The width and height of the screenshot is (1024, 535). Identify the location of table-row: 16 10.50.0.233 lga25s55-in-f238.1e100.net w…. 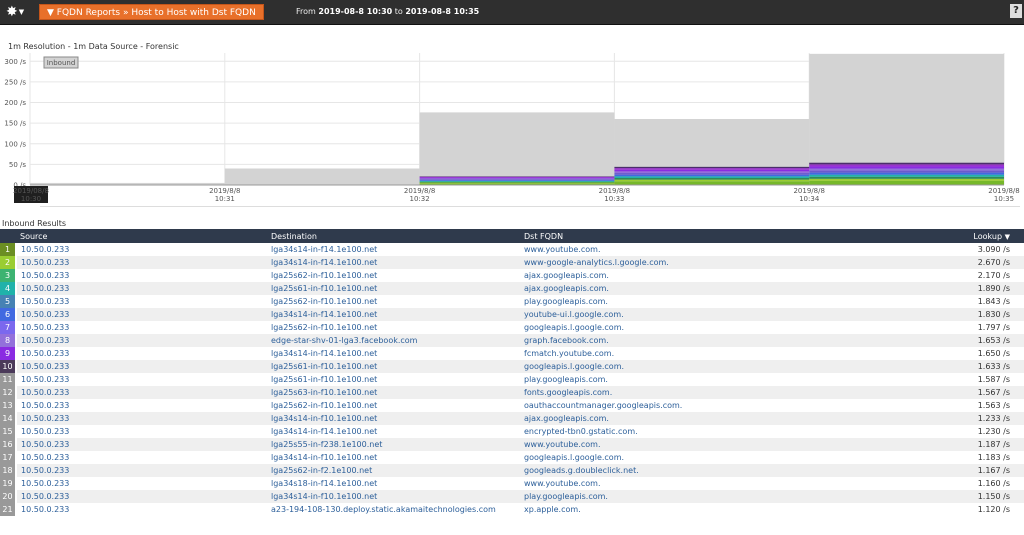
(512, 444).